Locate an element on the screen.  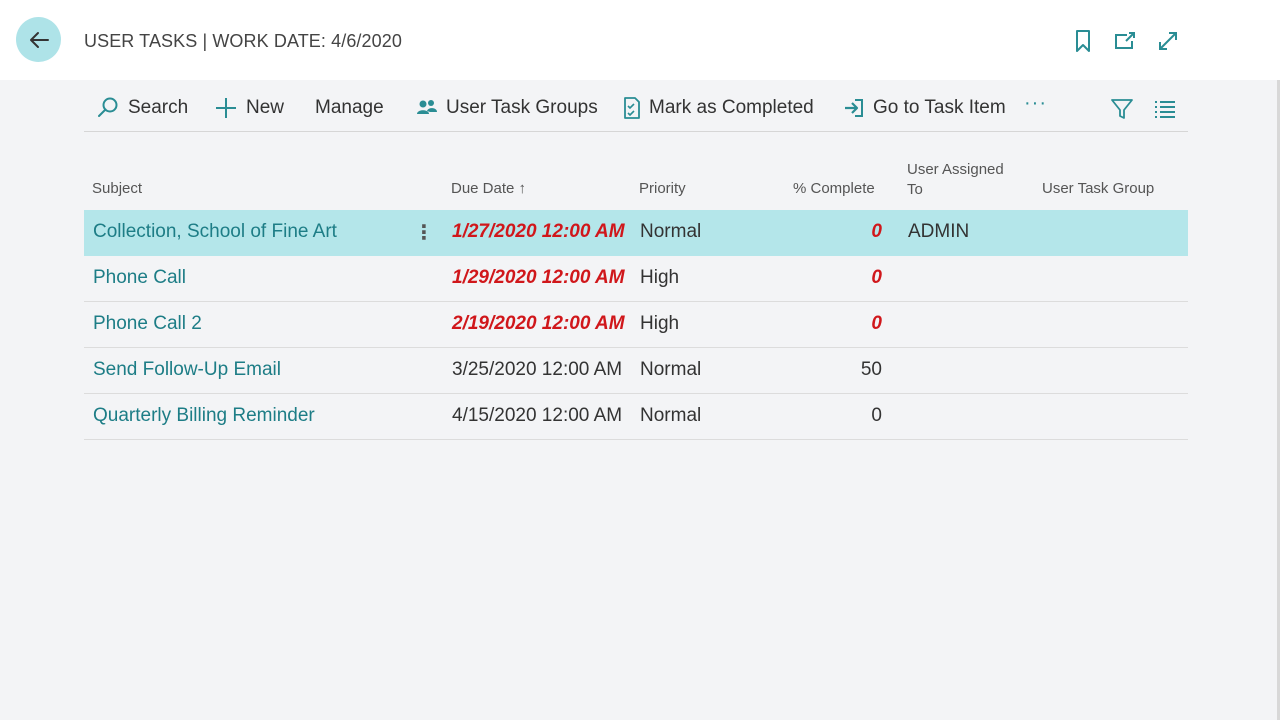
bookmark-icon is located at coordinates (1083, 41).